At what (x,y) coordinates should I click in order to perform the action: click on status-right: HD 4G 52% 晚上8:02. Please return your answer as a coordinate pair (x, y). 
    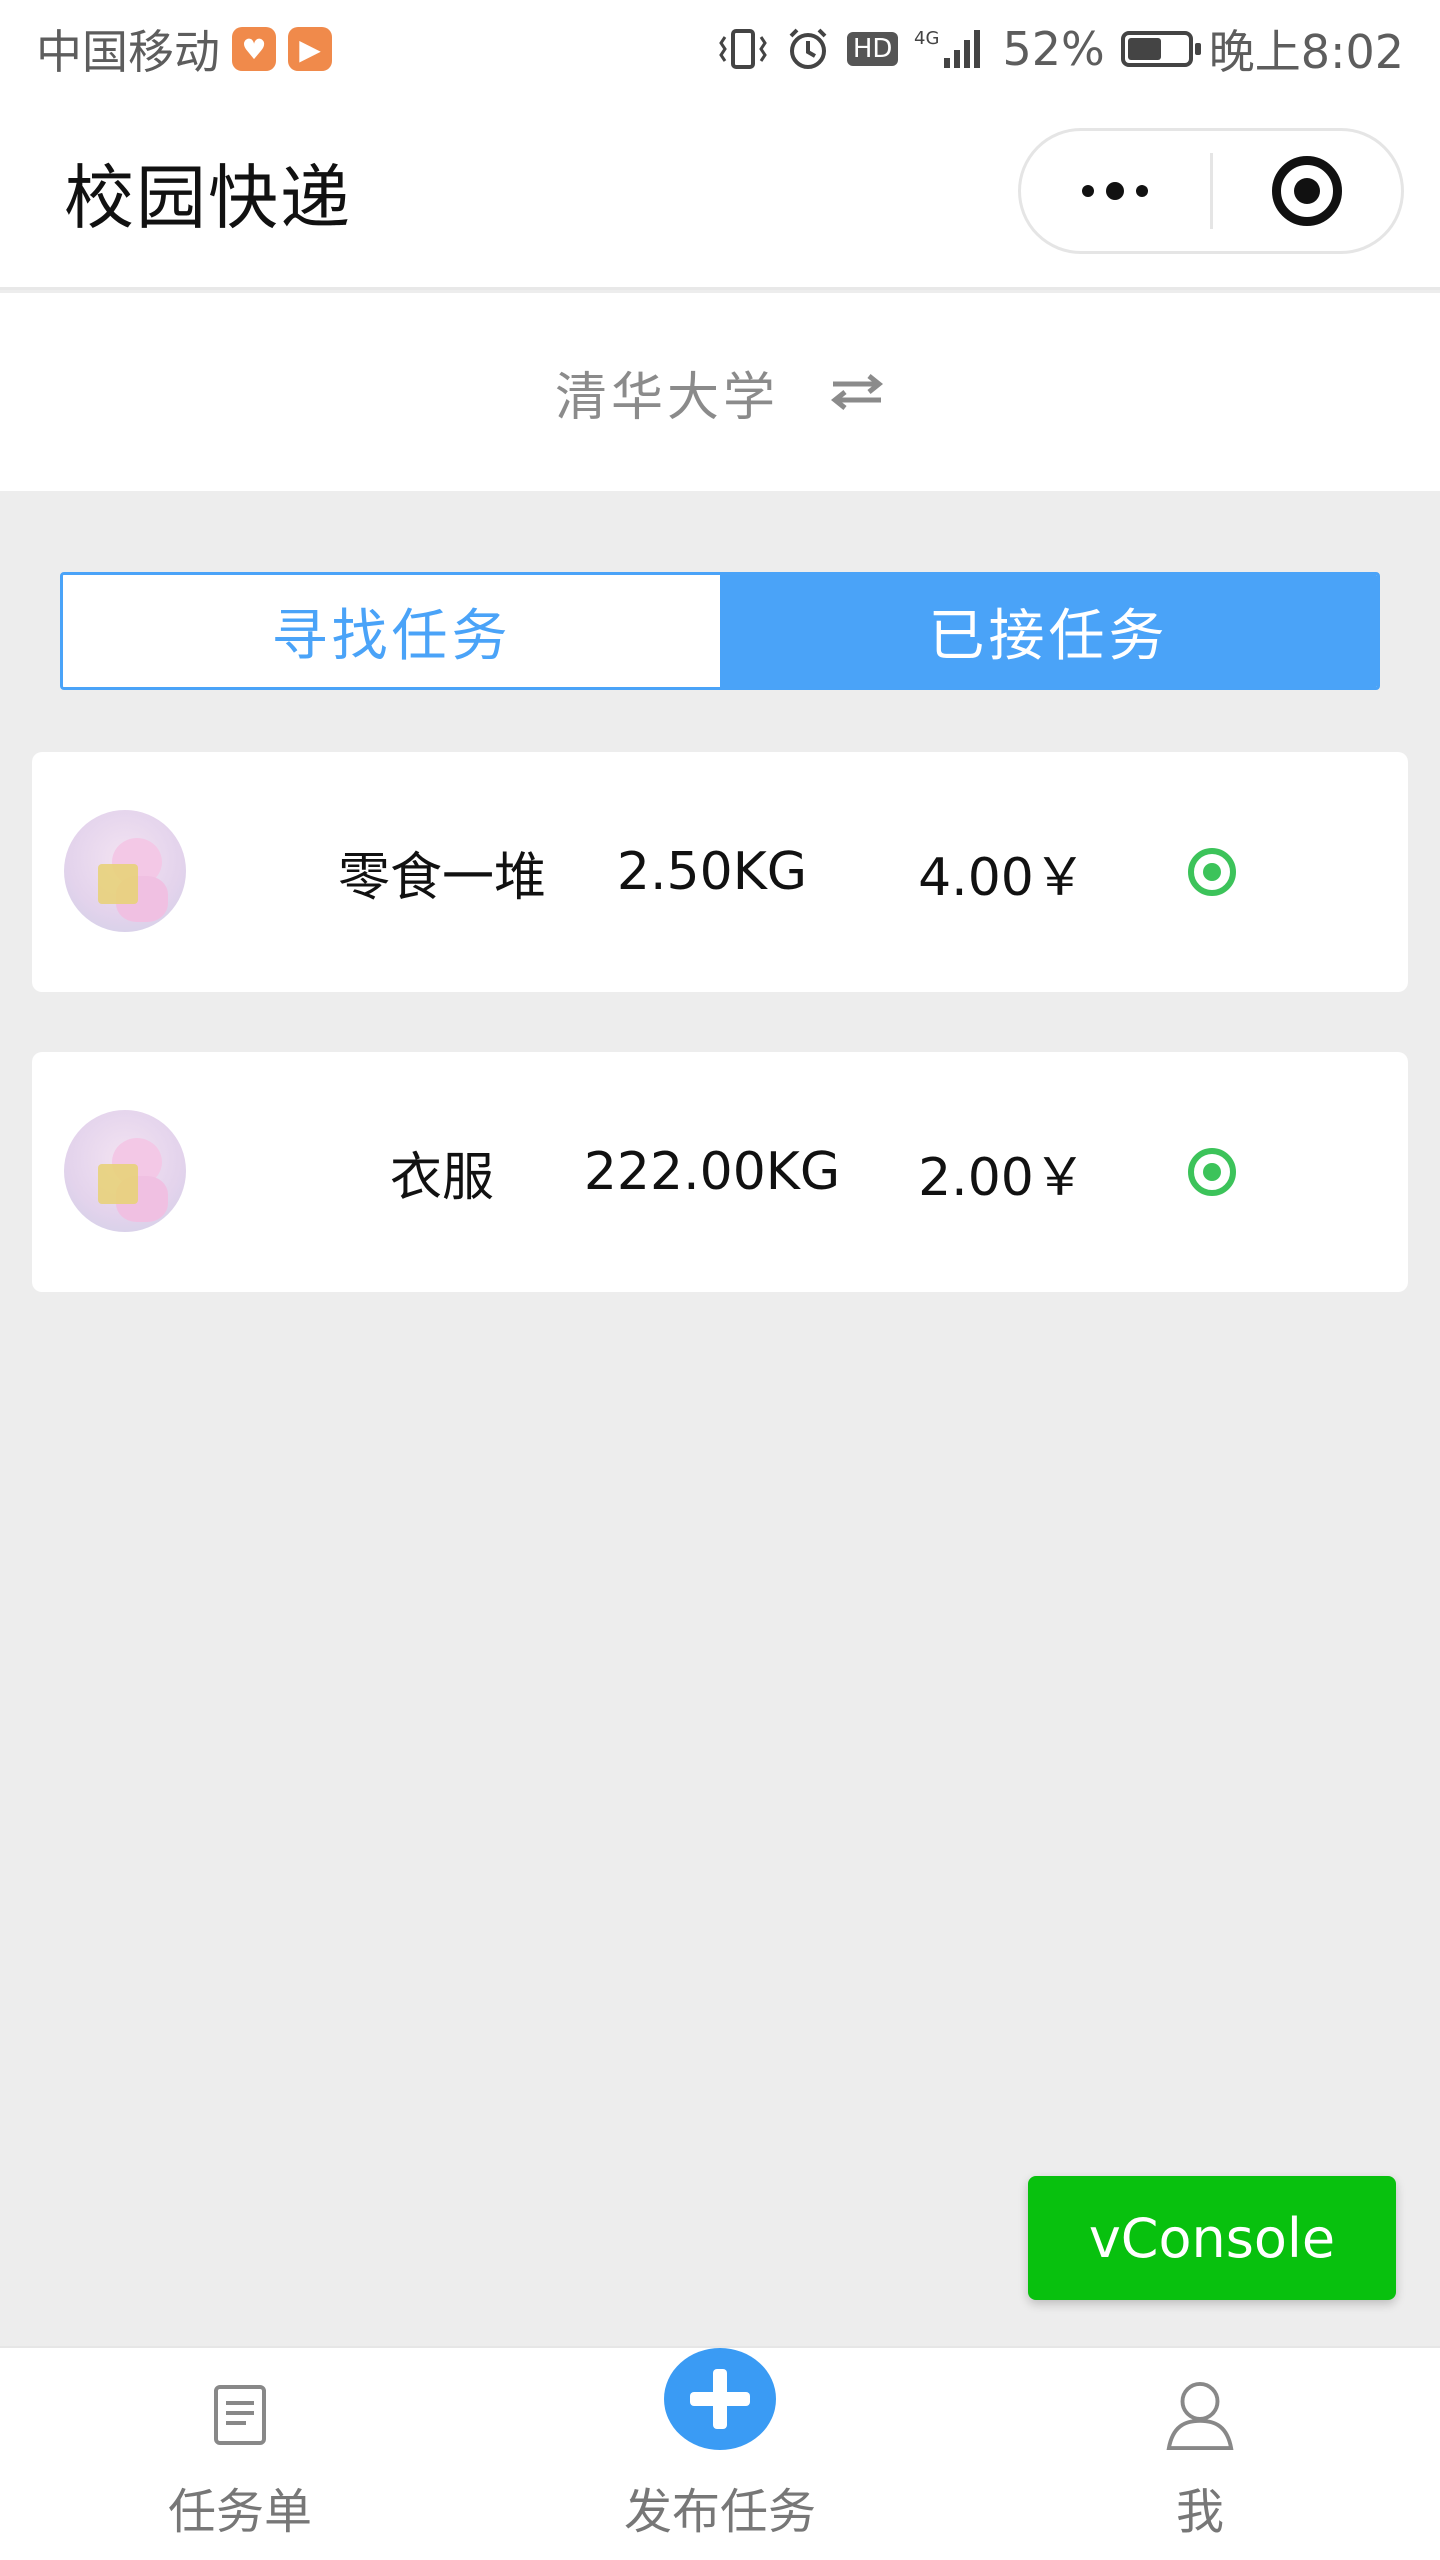
    Looking at the image, I should click on (1060, 49).